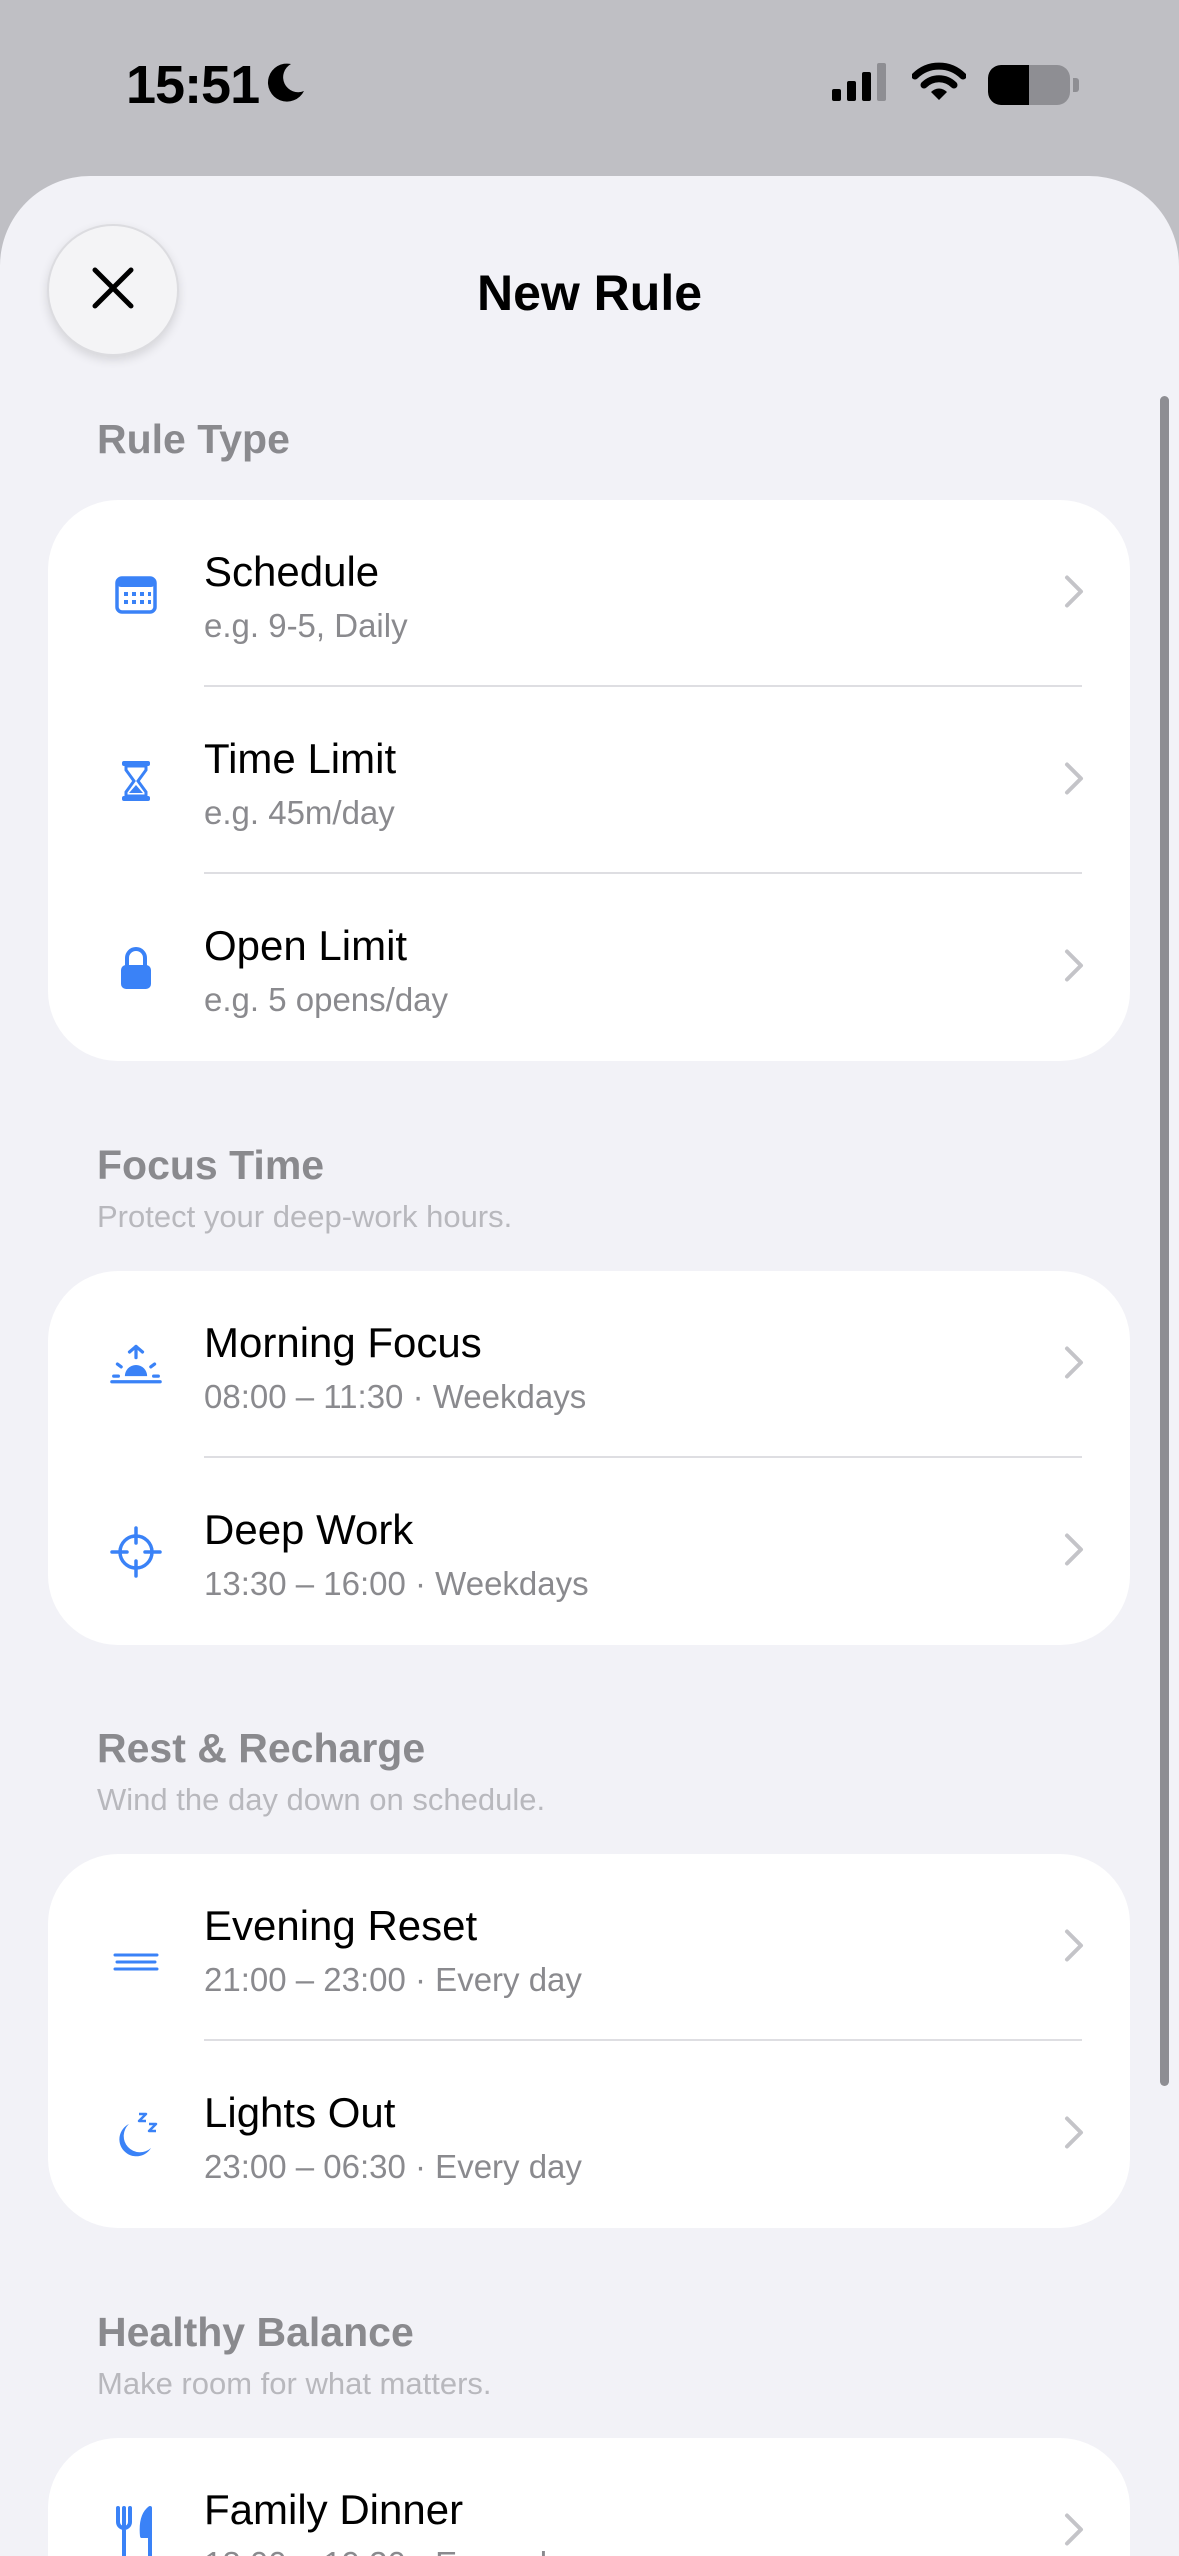 The height and width of the screenshot is (2556, 1179). I want to click on item-subtitle: 13:30 – 16:00 · Weekdays, so click(396, 1583).